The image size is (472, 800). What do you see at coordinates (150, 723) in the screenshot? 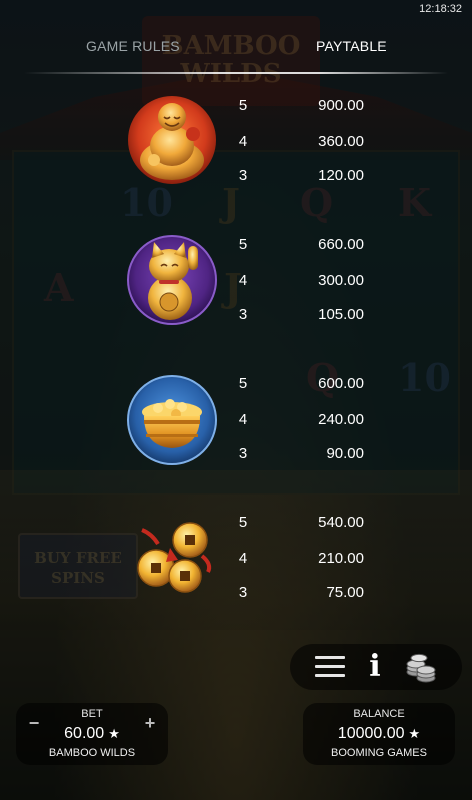
I see `bet-increase-button: +` at bounding box center [150, 723].